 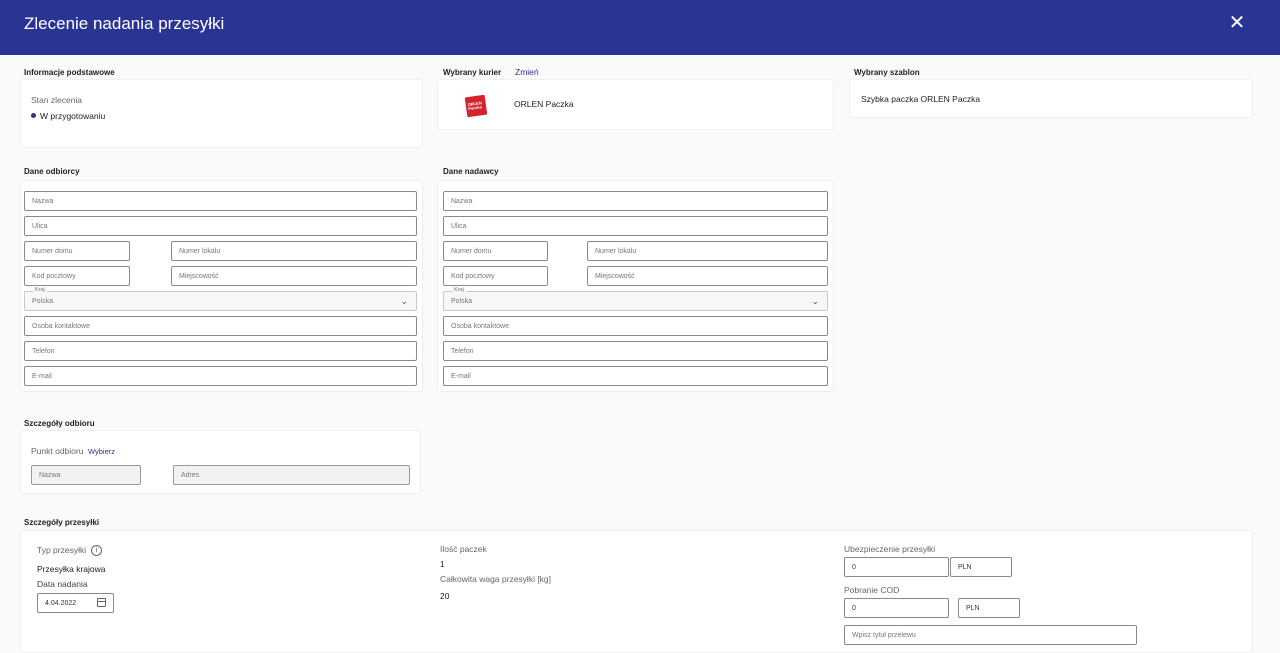 I want to click on close-icon: ✕, so click(x=1237, y=23).